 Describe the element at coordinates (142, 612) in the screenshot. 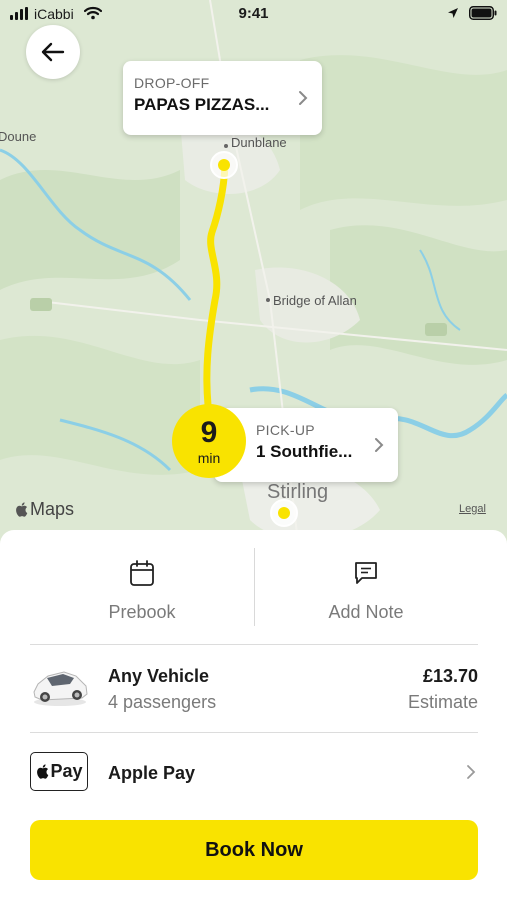

I see `prebook-label: Prebook` at that location.